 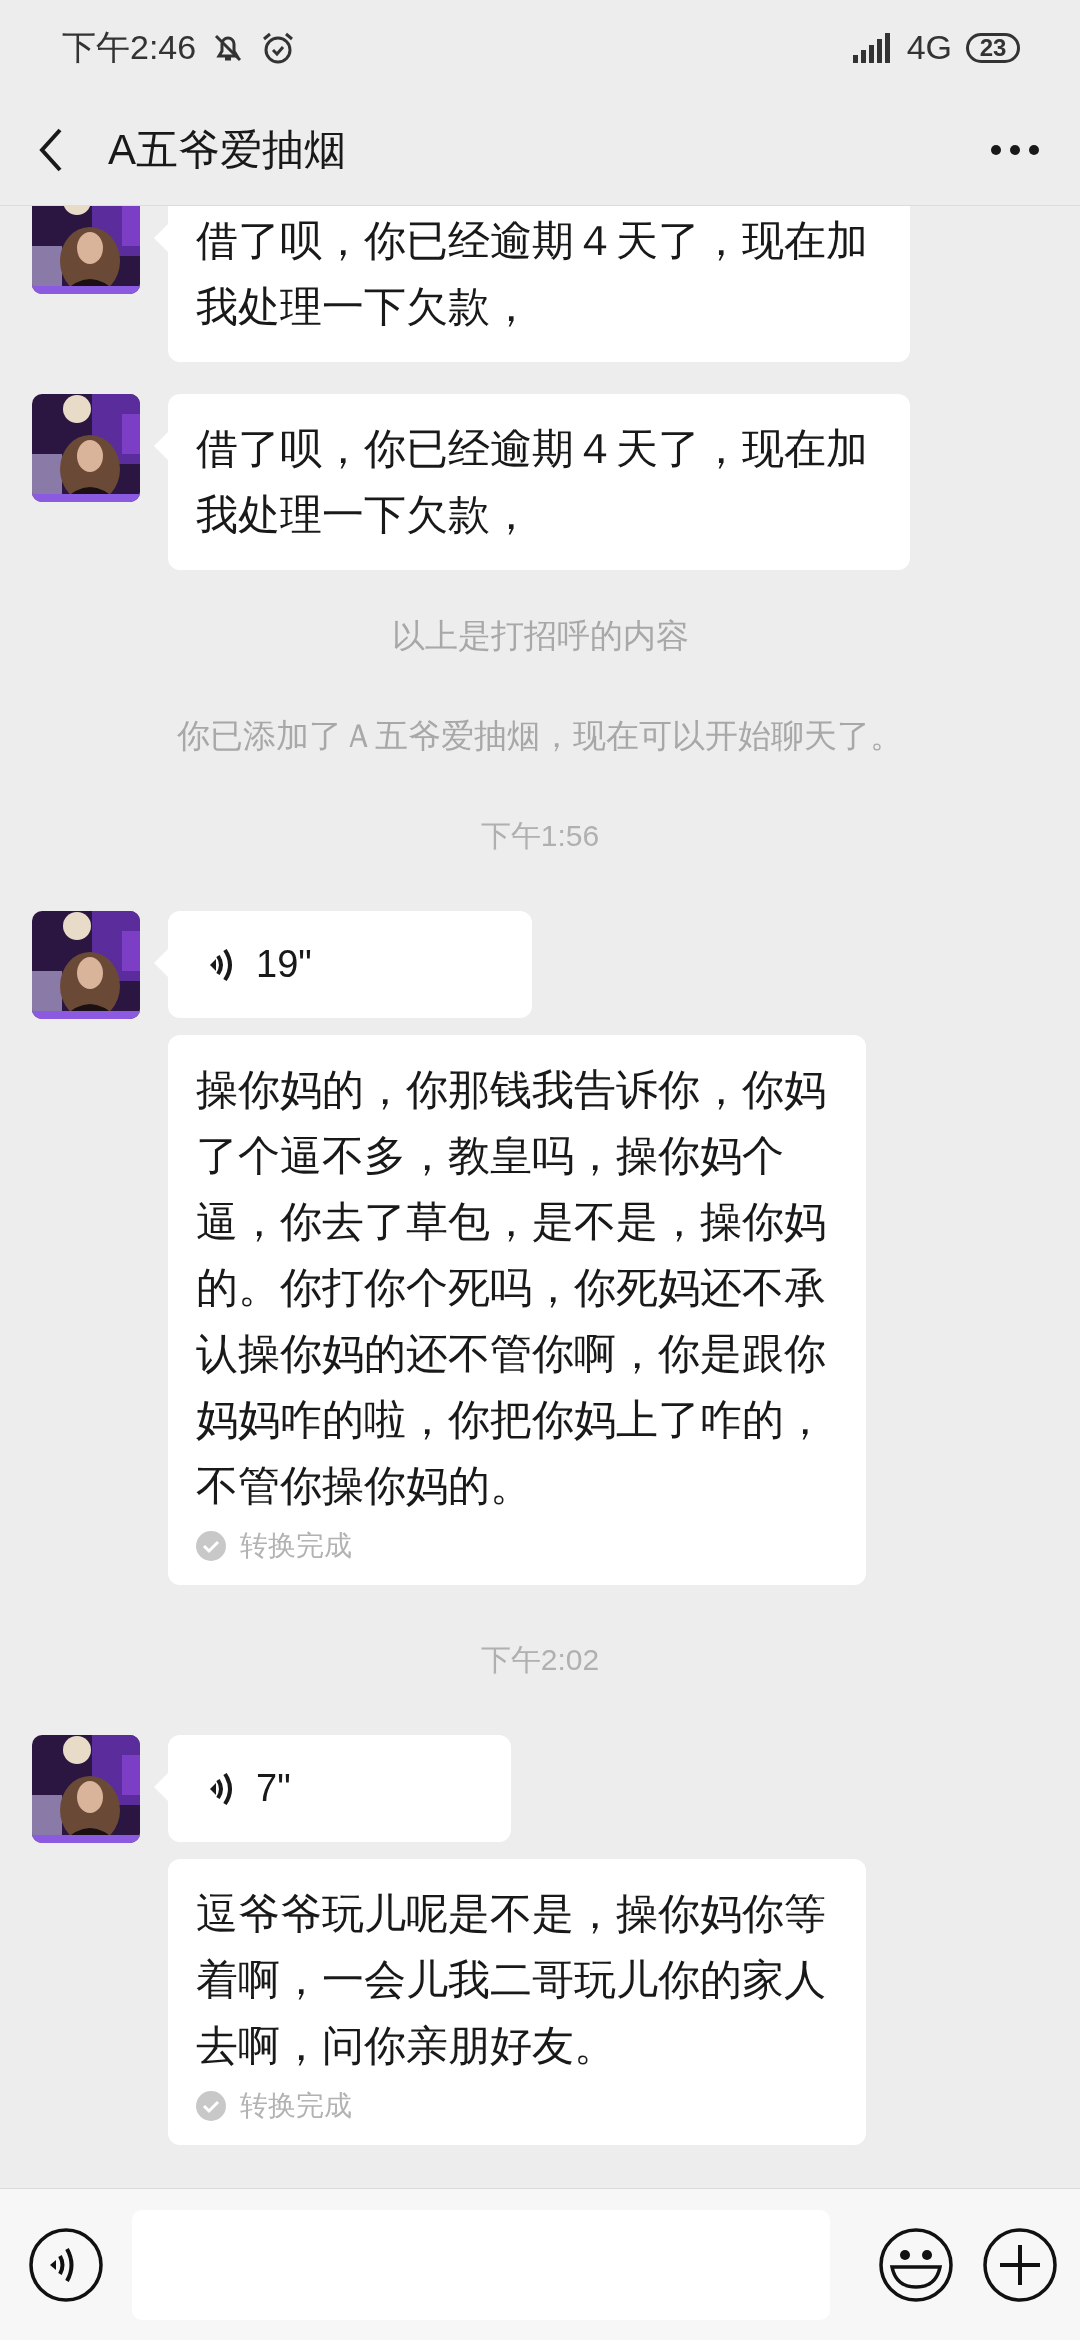 I want to click on chat-title: A五爷爱抽烟, so click(x=227, y=150).